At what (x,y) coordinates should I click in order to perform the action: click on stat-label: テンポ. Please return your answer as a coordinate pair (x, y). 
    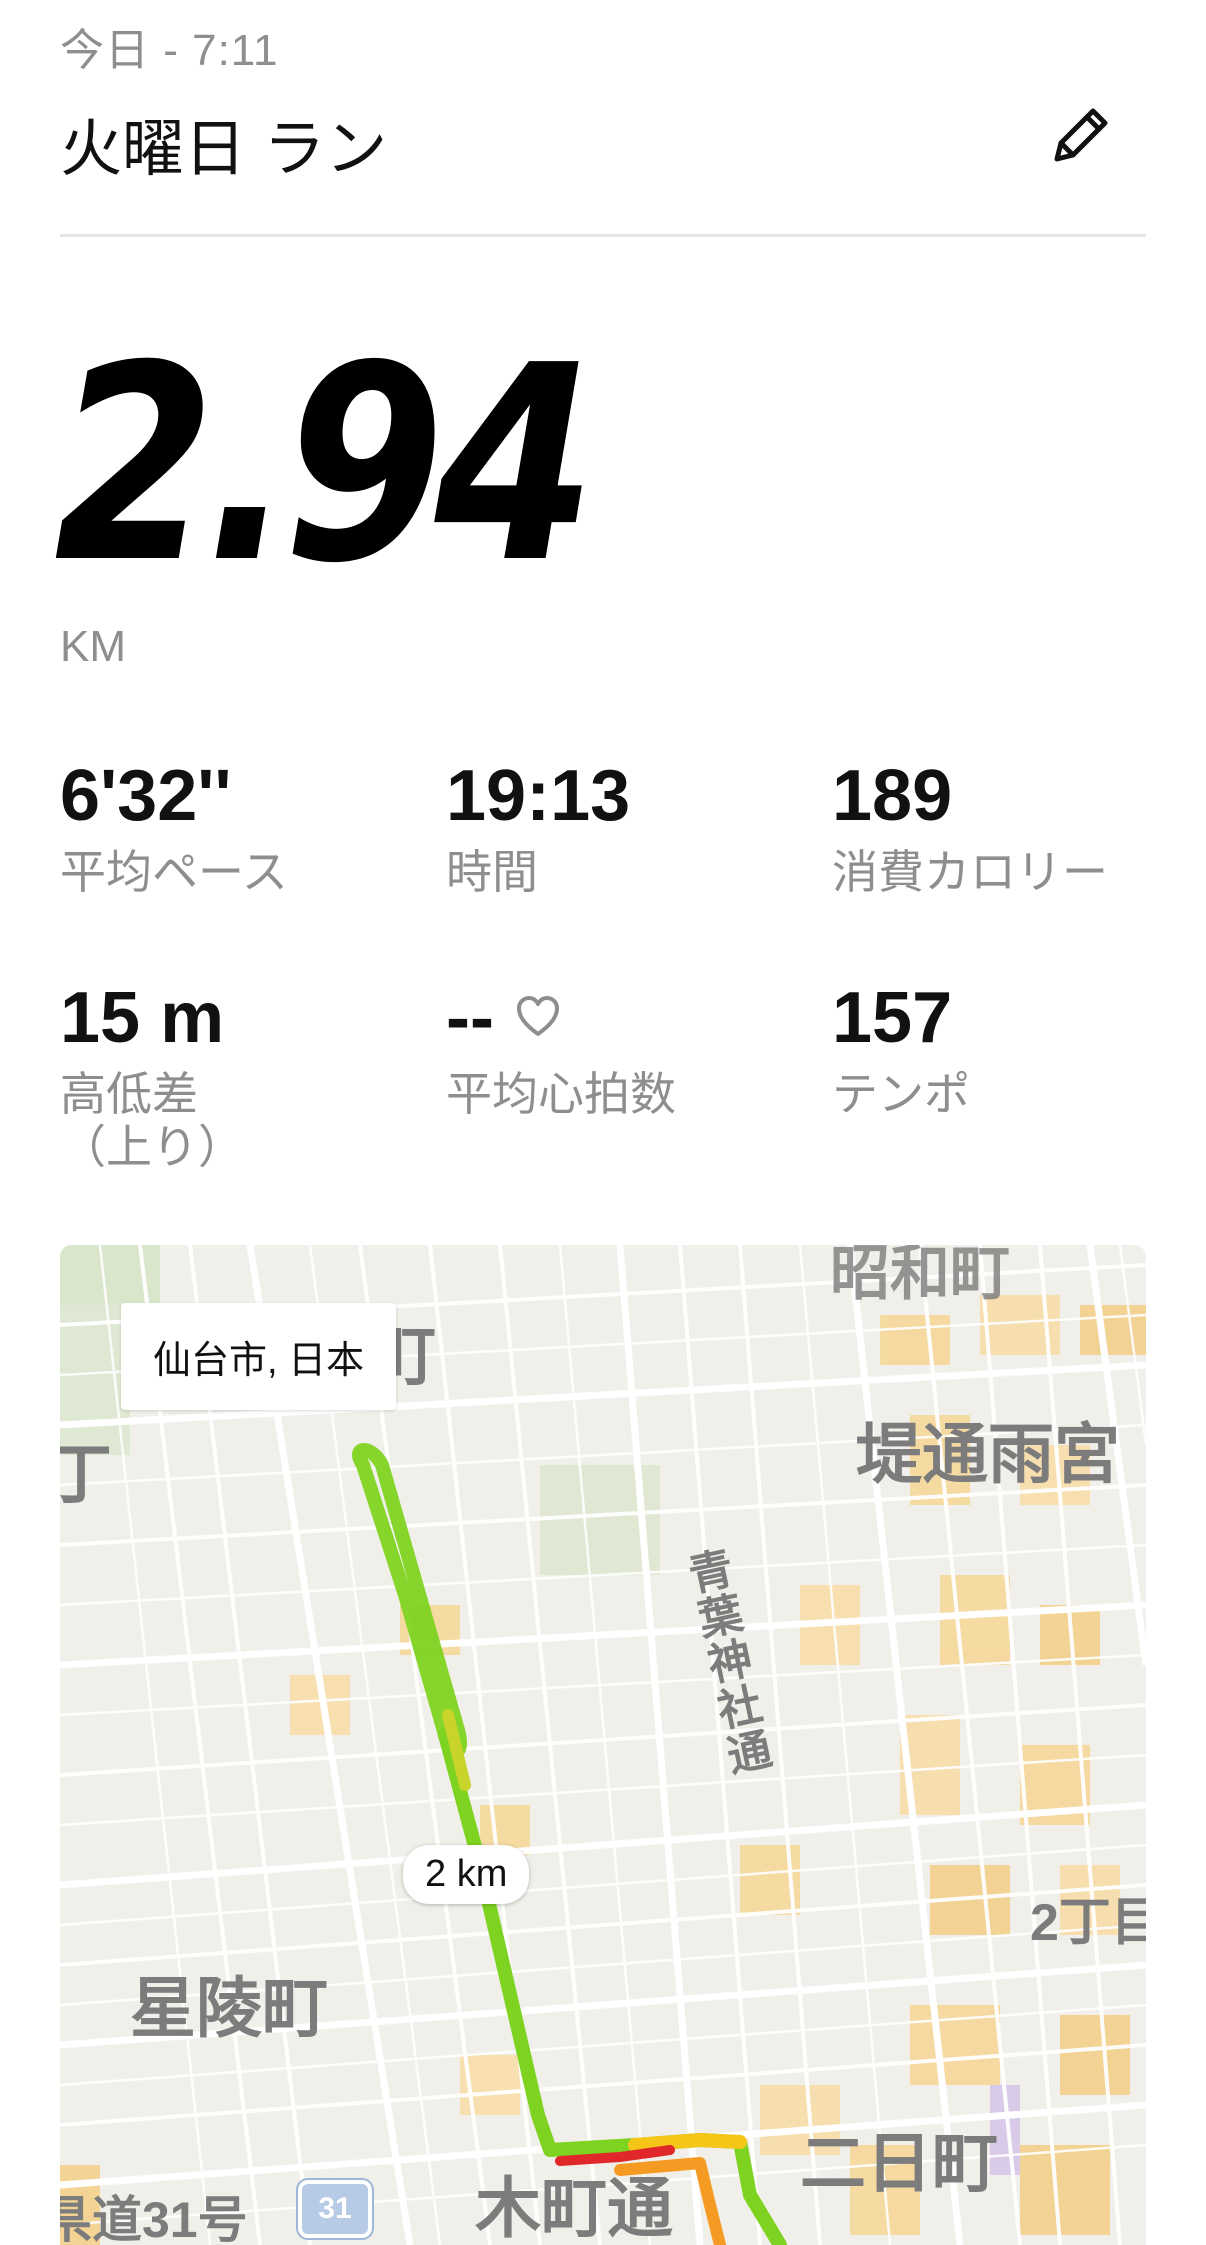
    Looking at the image, I should click on (901, 1094).